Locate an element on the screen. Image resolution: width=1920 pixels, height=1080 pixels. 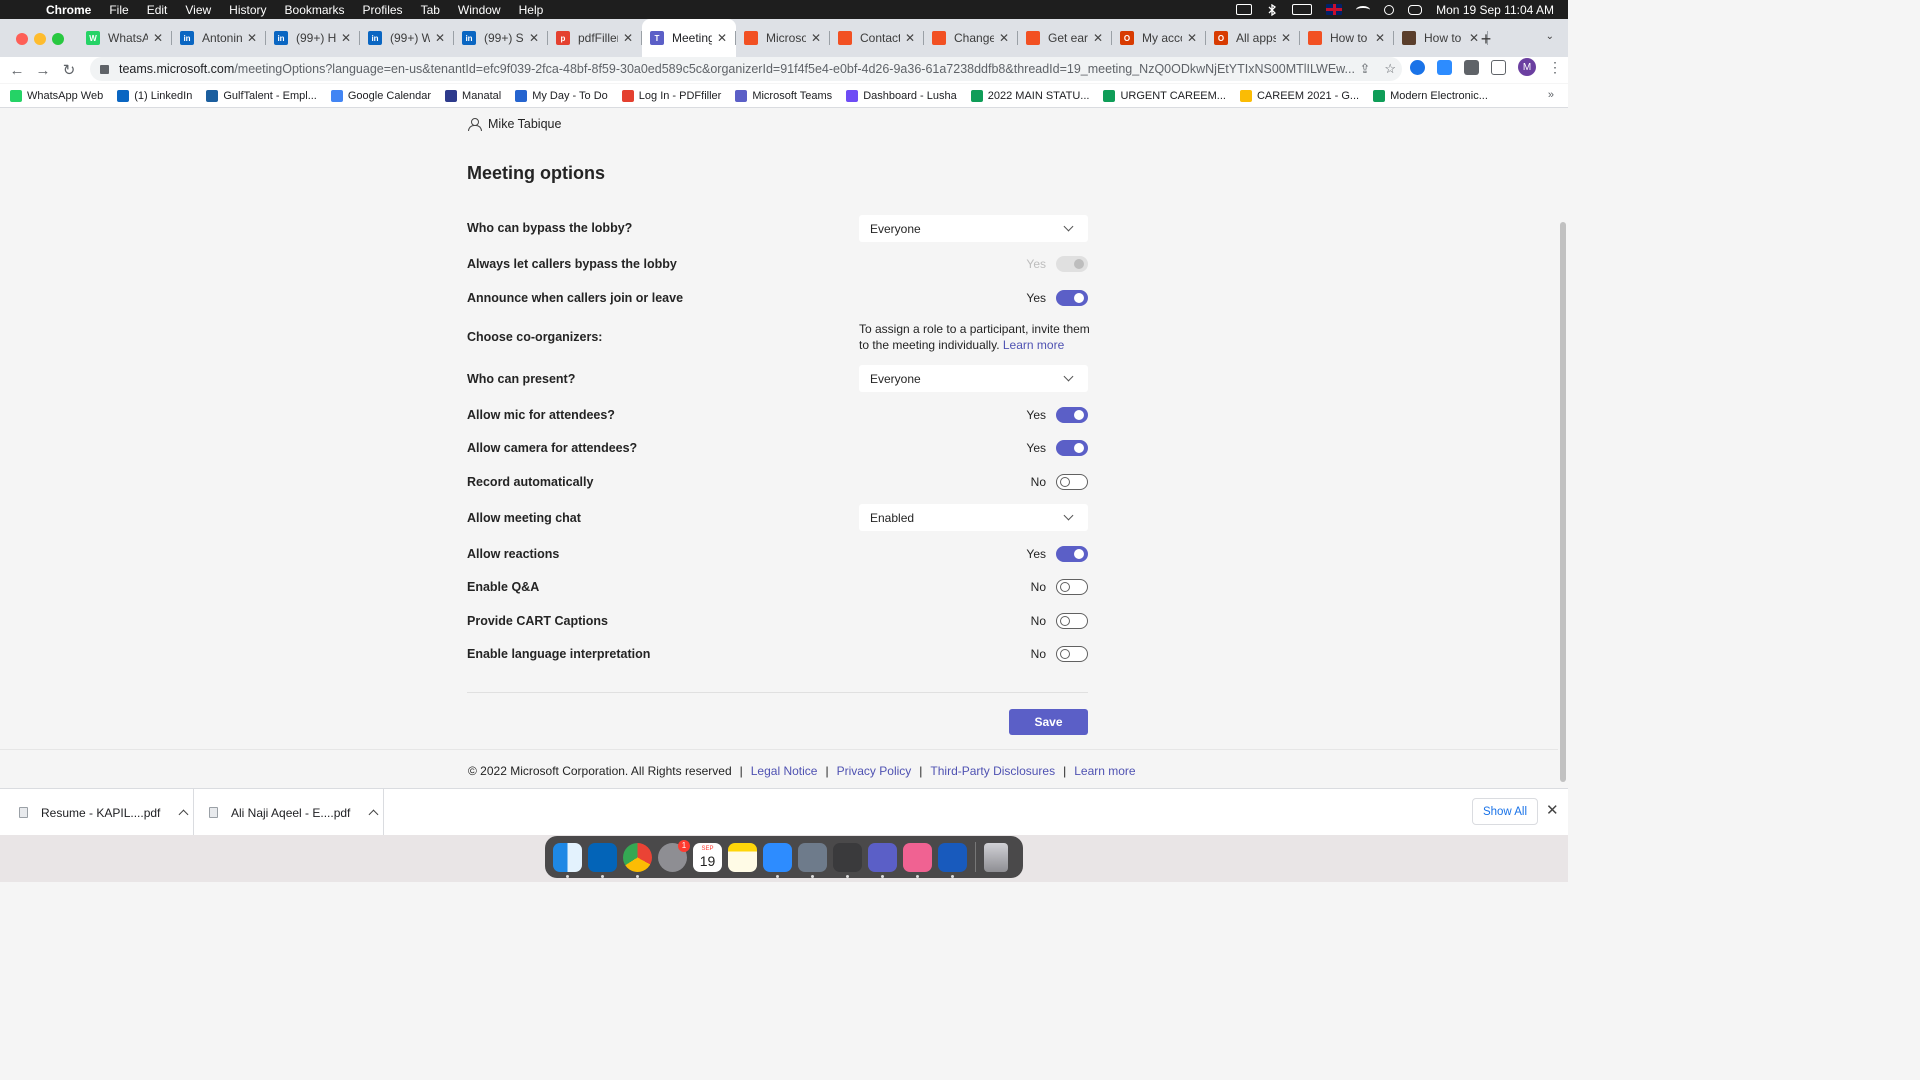
forward-button: → is located at coordinates (43, 70).